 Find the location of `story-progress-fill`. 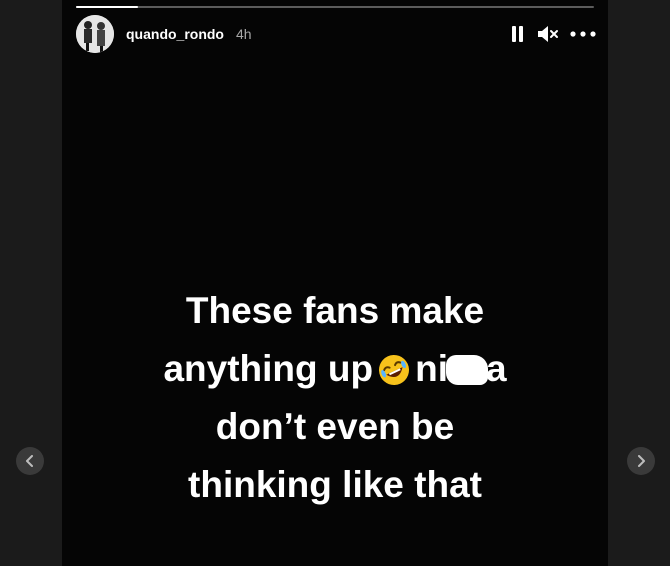

story-progress-fill is located at coordinates (107, 7).